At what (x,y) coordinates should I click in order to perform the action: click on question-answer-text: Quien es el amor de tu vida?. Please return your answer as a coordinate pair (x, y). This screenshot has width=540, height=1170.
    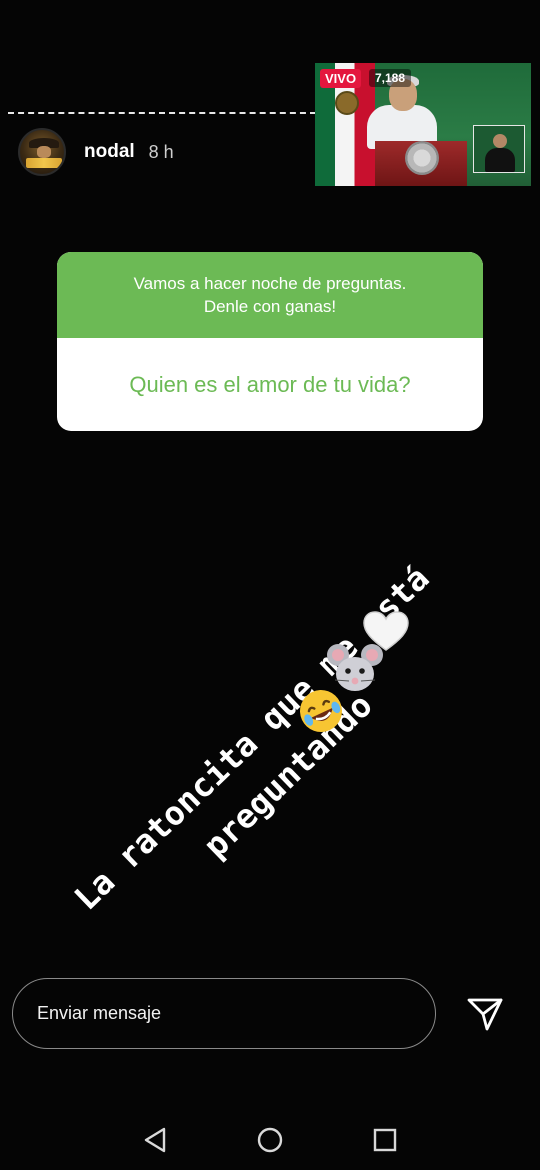
    Looking at the image, I should click on (270, 384).